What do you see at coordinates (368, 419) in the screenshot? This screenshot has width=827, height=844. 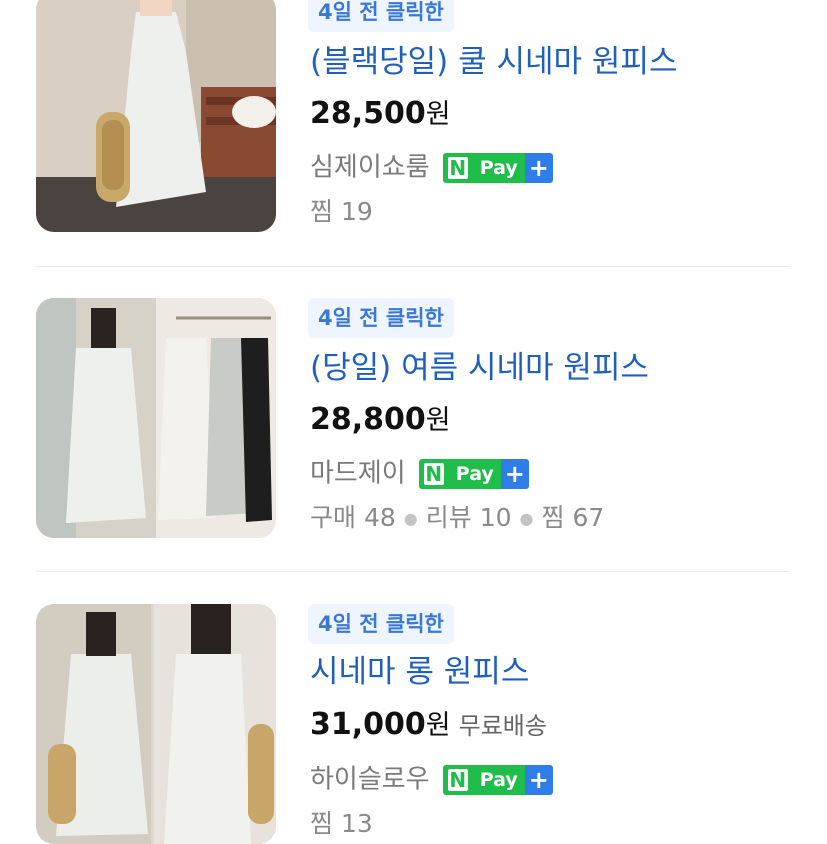 I see `product-price: 28,800` at bounding box center [368, 419].